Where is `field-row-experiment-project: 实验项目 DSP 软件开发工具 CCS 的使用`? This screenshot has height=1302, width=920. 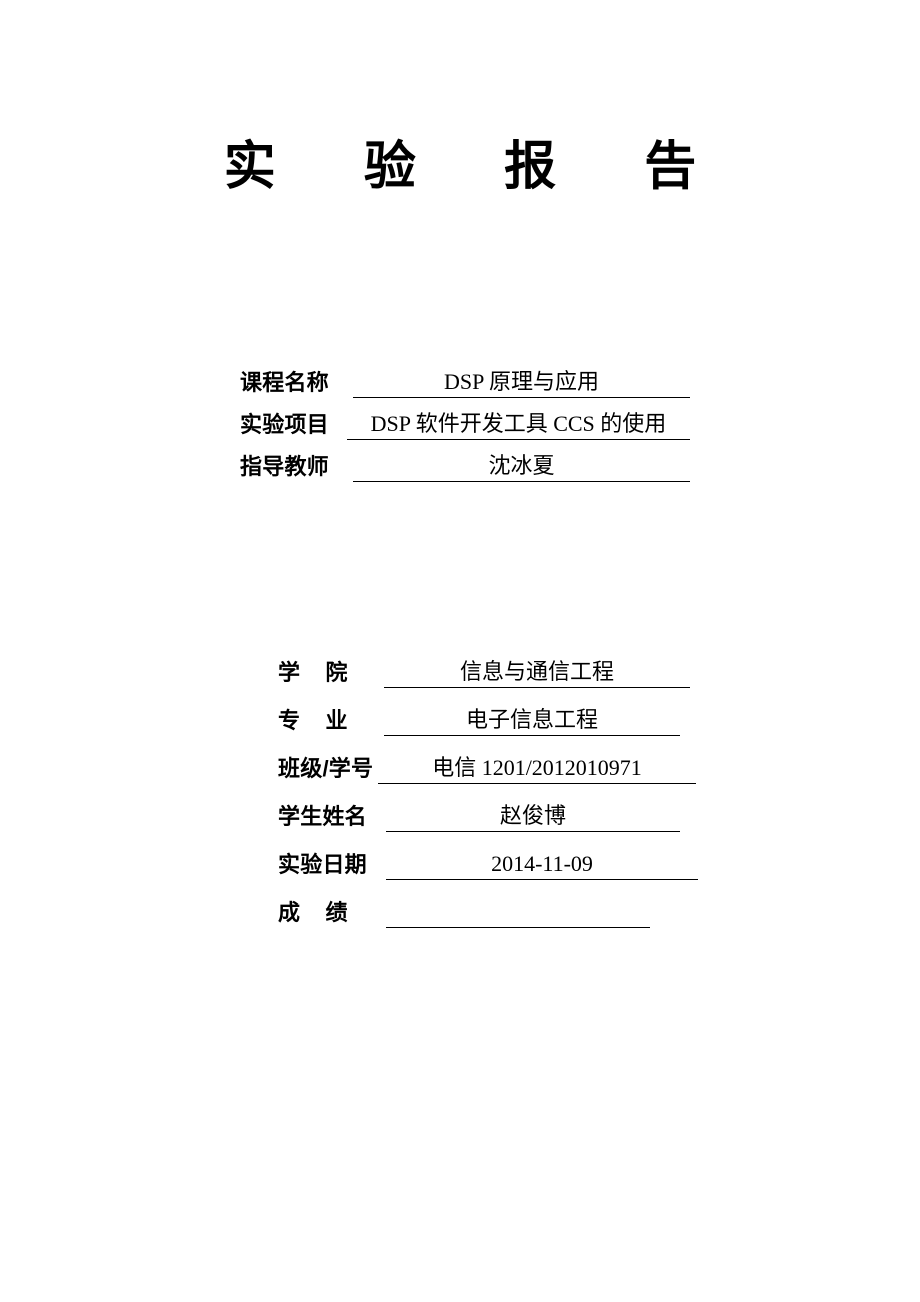
field-row-experiment-project: 实验项目 DSP 软件开发工具 CCS 的使用 is located at coordinates (465, 419).